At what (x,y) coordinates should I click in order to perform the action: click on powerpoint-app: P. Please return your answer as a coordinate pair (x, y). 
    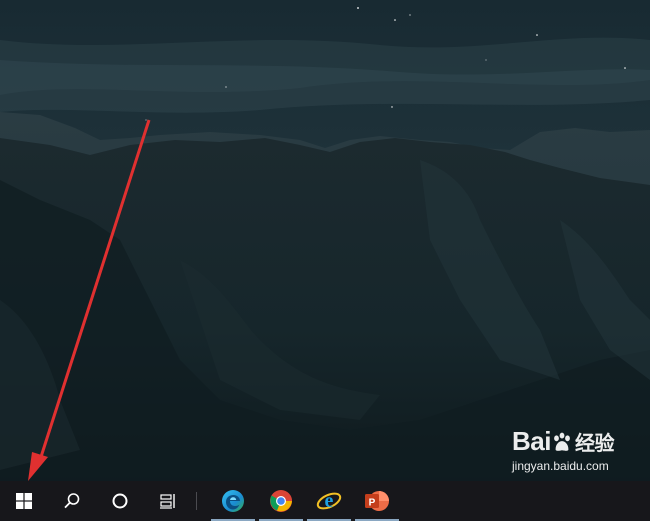
    Looking at the image, I should click on (377, 501).